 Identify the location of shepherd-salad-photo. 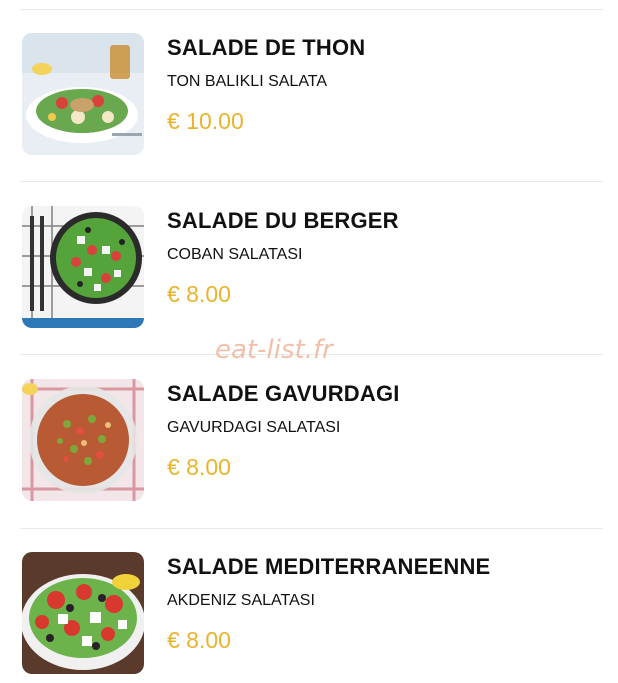
(83, 267).